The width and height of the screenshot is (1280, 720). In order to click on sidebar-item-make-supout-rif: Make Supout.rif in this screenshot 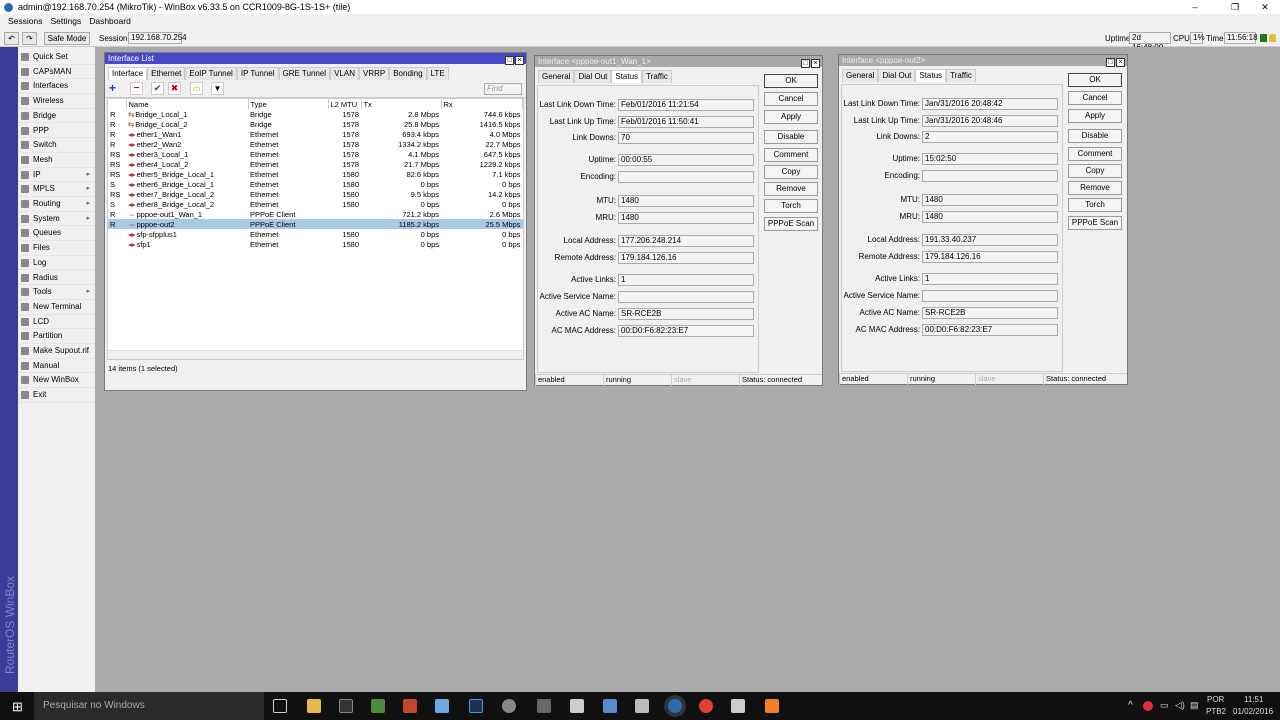, I will do `click(56, 351)`.